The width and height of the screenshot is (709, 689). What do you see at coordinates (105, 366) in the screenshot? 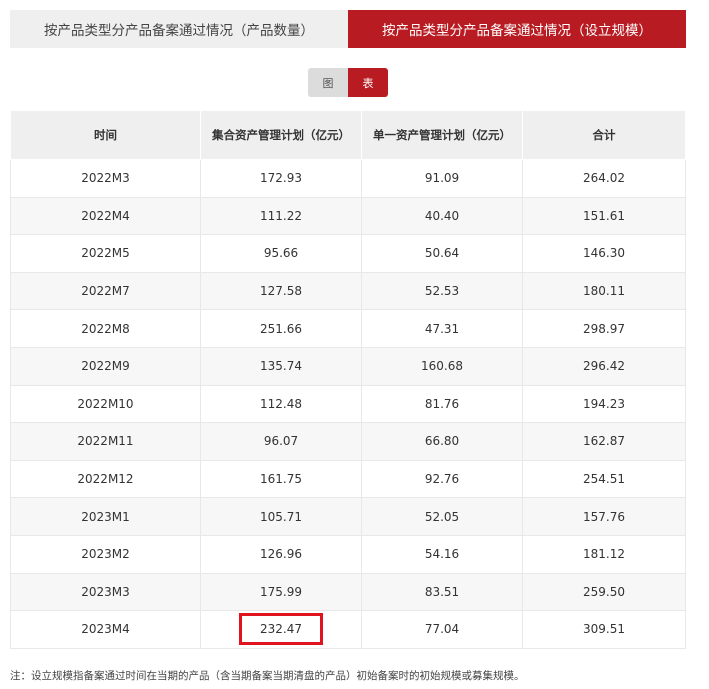
I see `cell-time: 2022M9` at bounding box center [105, 366].